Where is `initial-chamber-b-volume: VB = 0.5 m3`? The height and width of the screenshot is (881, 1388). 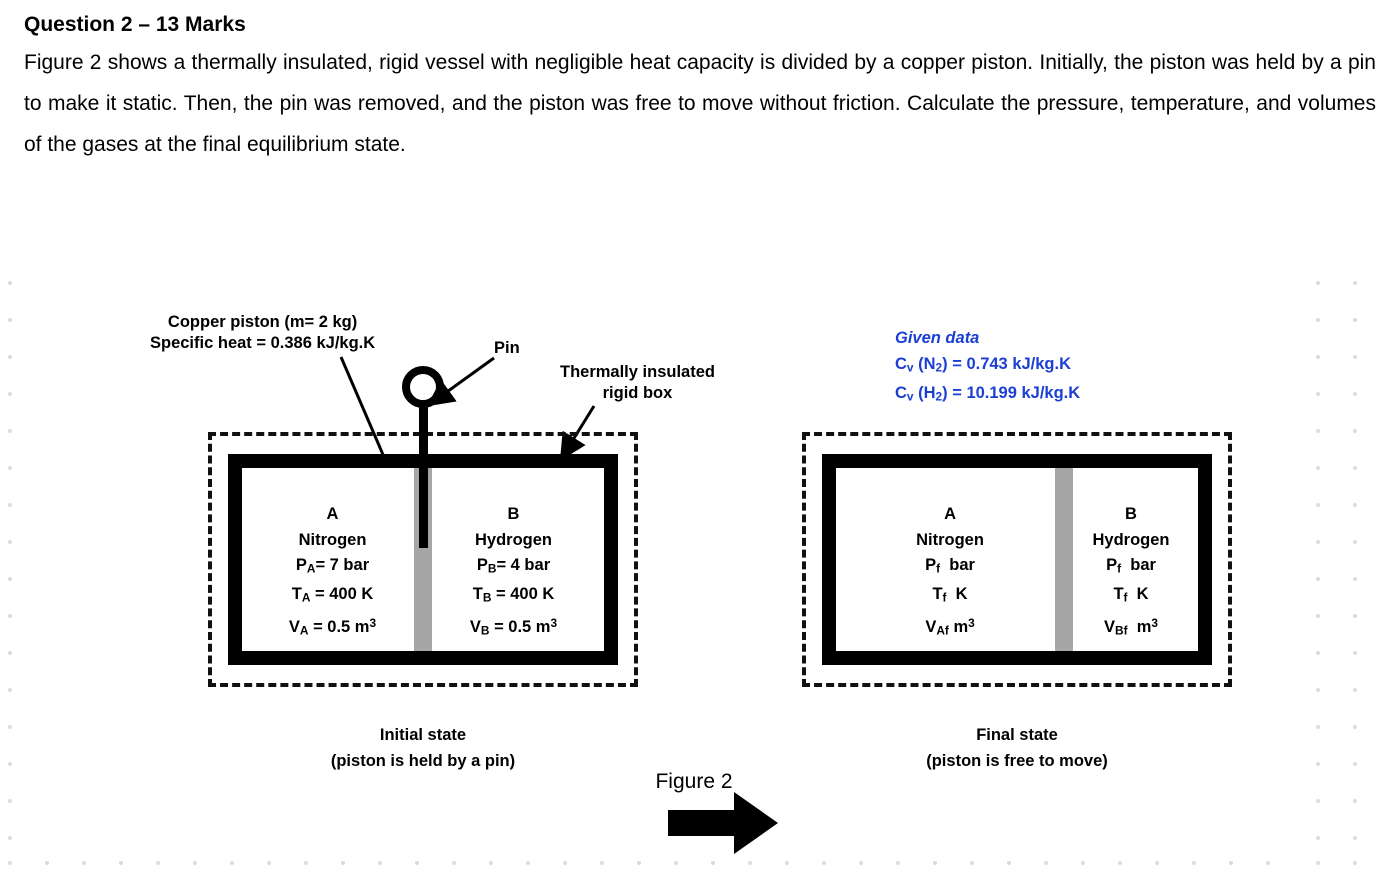
initial-chamber-b-volume: VB = 0.5 m3 is located at coordinates (513, 627).